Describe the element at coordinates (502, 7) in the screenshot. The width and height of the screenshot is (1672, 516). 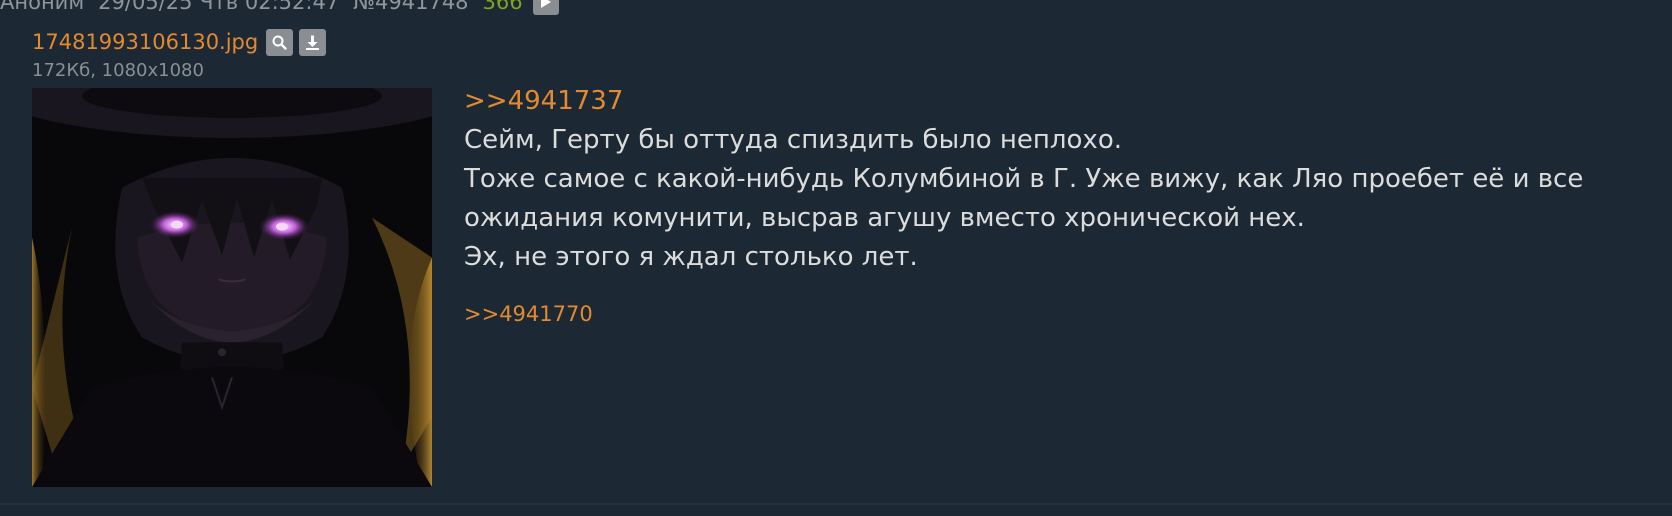
I see `post-reply-index: 366` at that location.